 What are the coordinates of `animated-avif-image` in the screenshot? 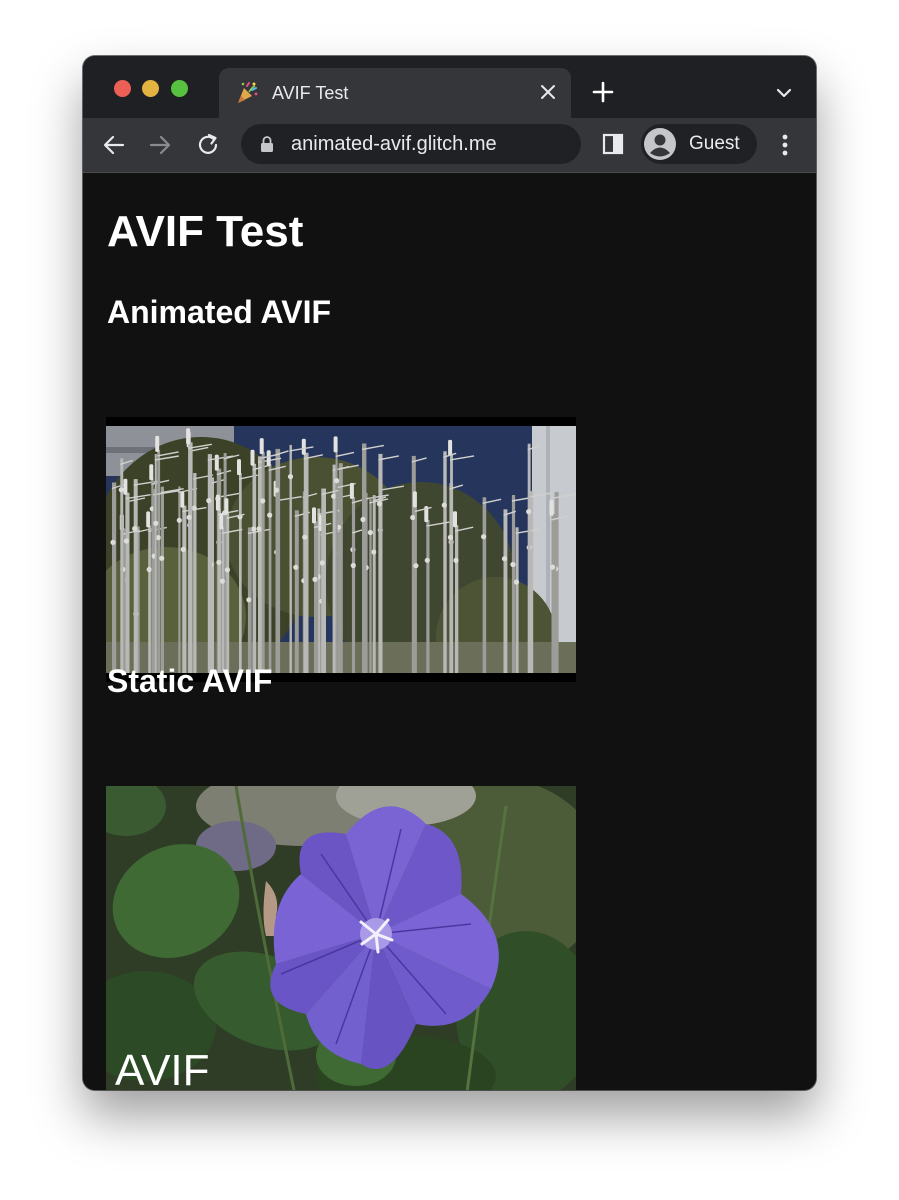 It's located at (341, 549).